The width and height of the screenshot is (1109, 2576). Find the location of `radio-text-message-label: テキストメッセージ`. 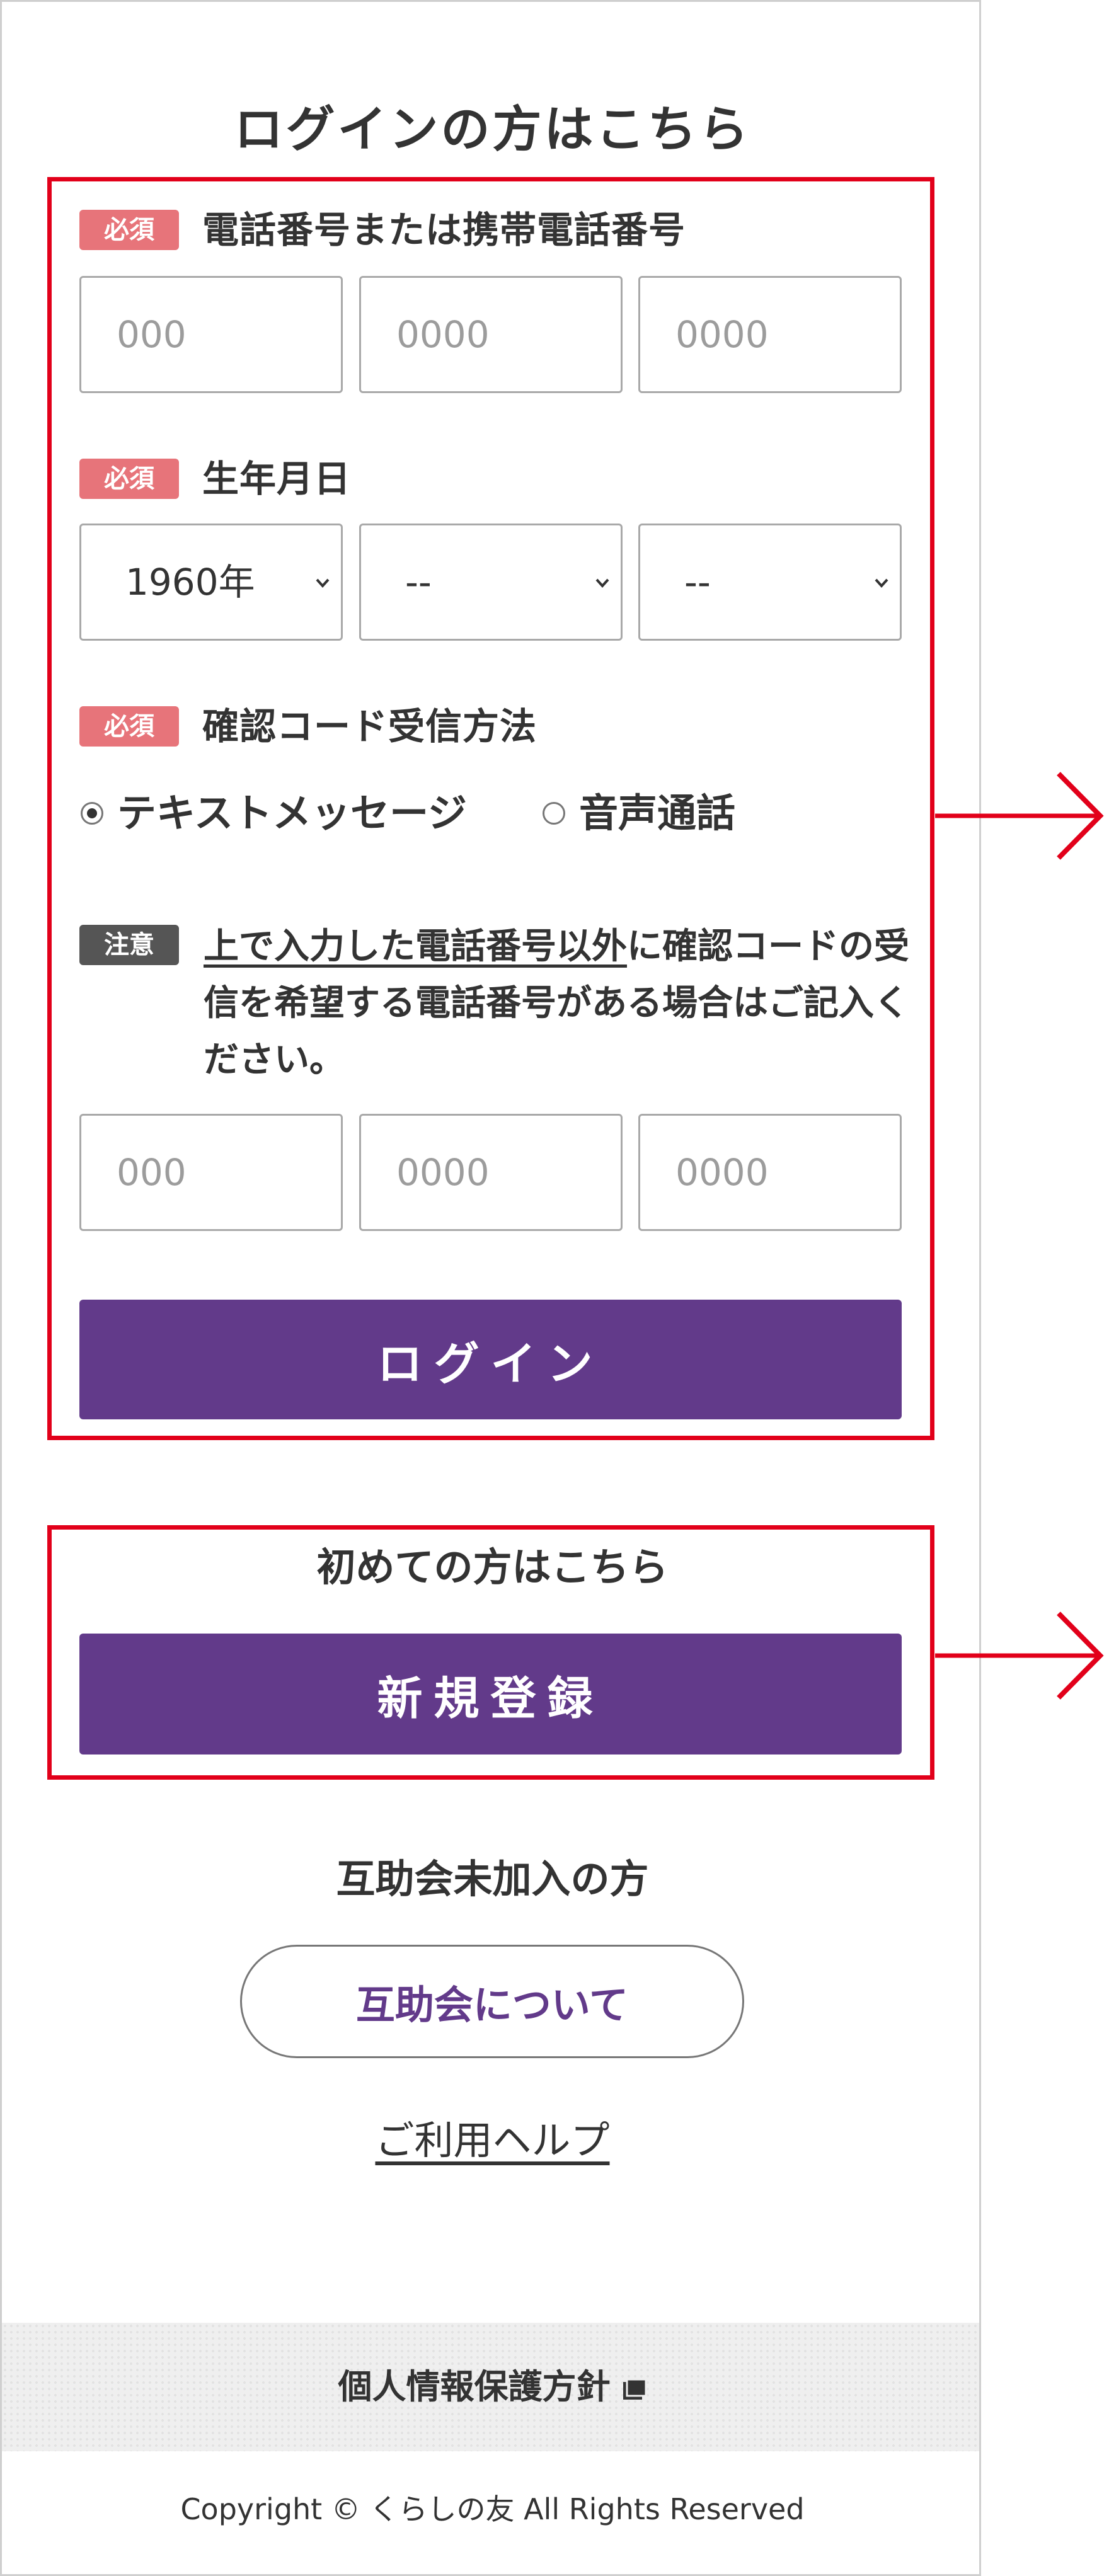

radio-text-message-label: テキストメッセージ is located at coordinates (292, 813).